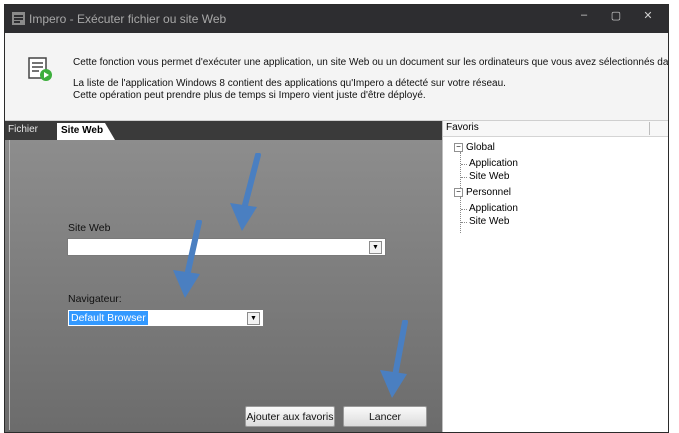 This screenshot has width=679, height=433. What do you see at coordinates (648, 19) in the screenshot?
I see `close-button: ✕` at bounding box center [648, 19].